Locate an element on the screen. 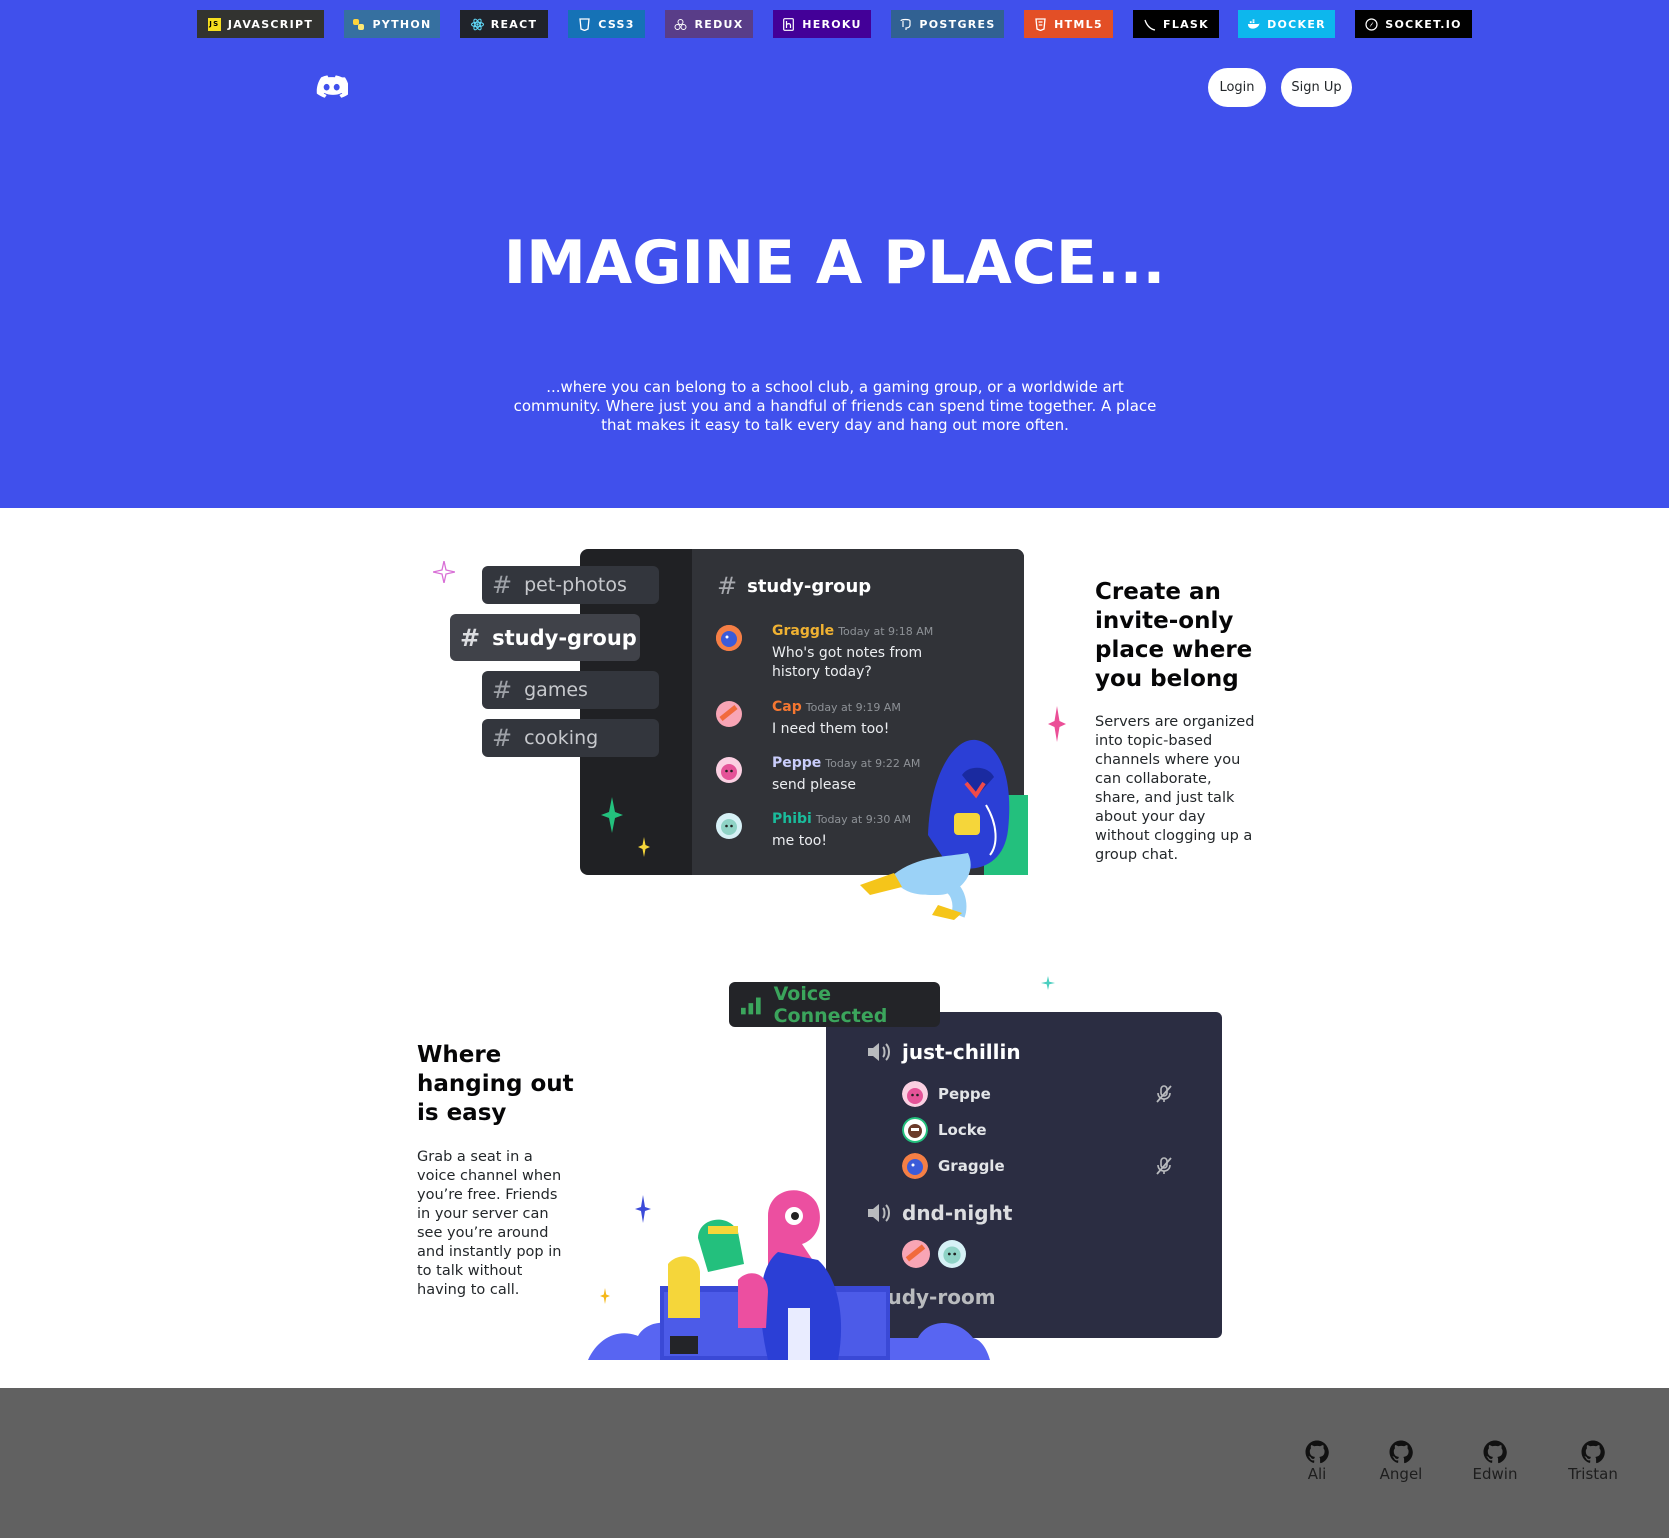 This screenshot has height=1538, width=1669. developer-link-angel: Angel is located at coordinates (1401, 1461).